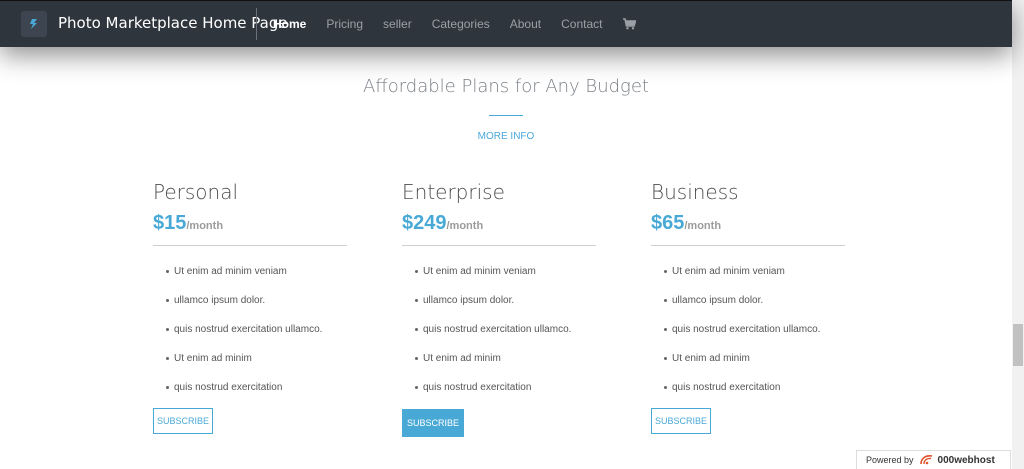 The height and width of the screenshot is (469, 1024). I want to click on plan-price: $15/month, so click(250, 223).